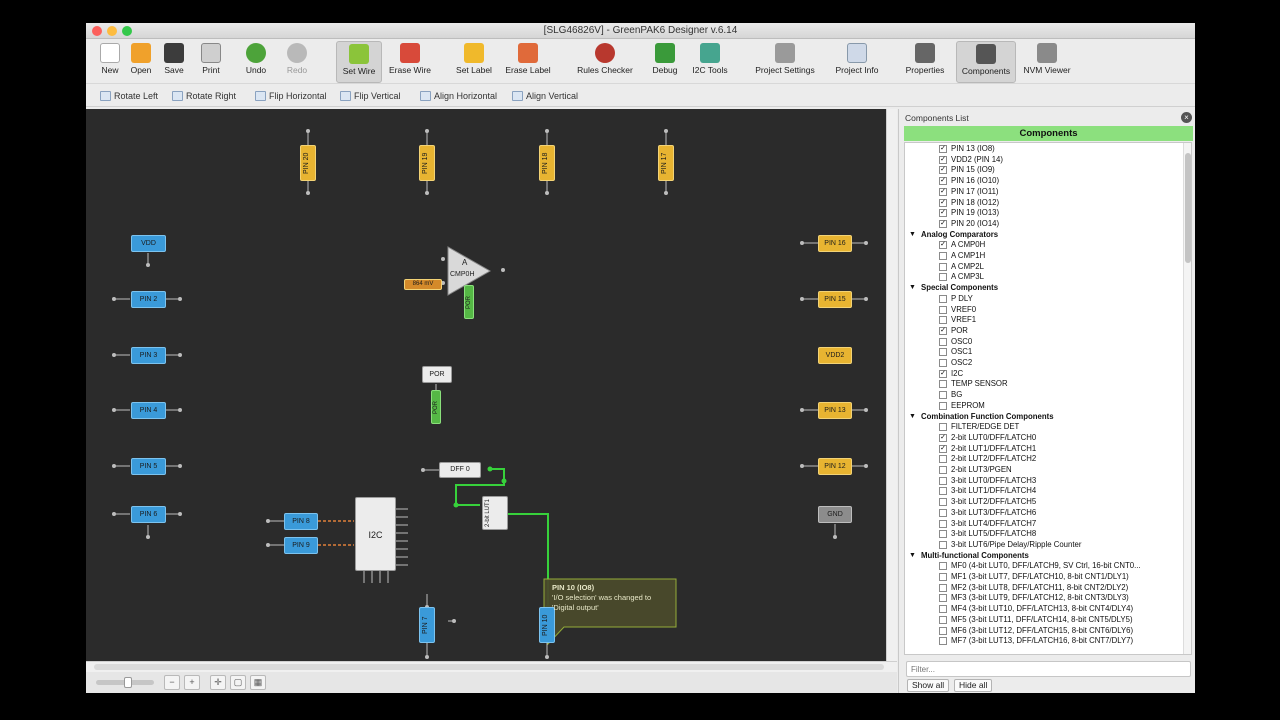  What do you see at coordinates (308, 163) in the screenshot?
I see `pin-20: PIN 20` at bounding box center [308, 163].